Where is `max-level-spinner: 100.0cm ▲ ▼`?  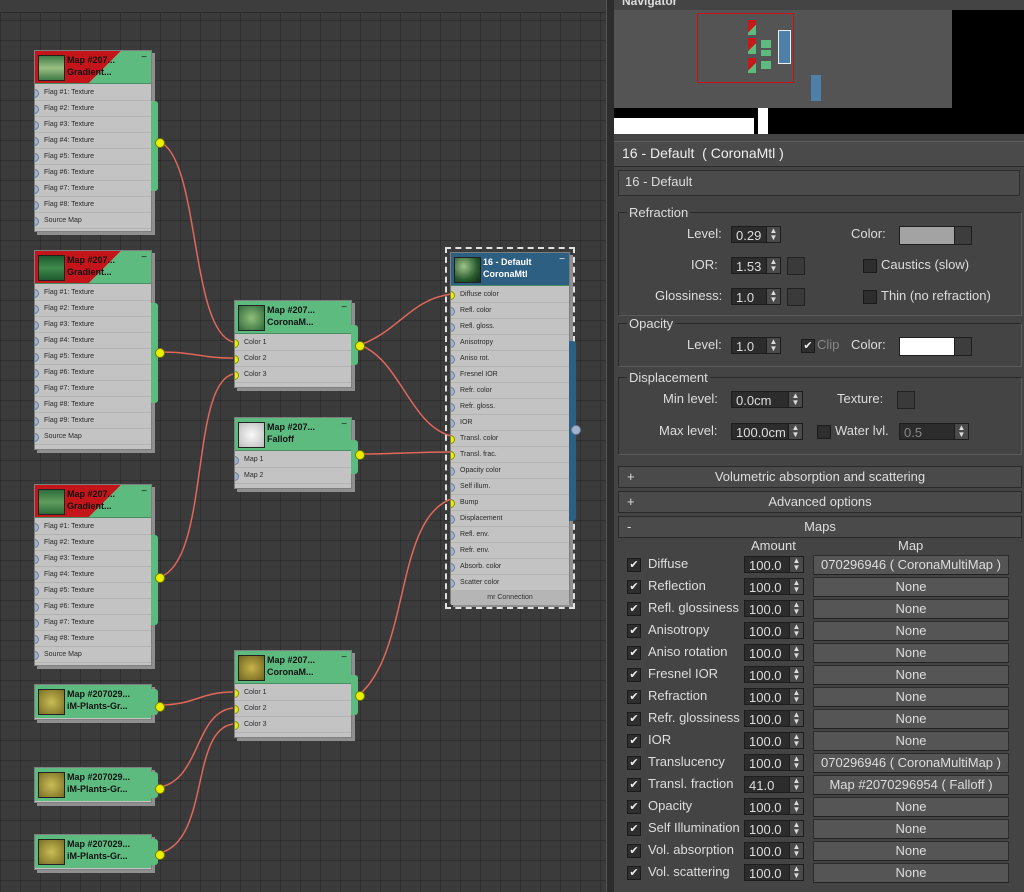 max-level-spinner: 100.0cm ▲ ▼ is located at coordinates (767, 431).